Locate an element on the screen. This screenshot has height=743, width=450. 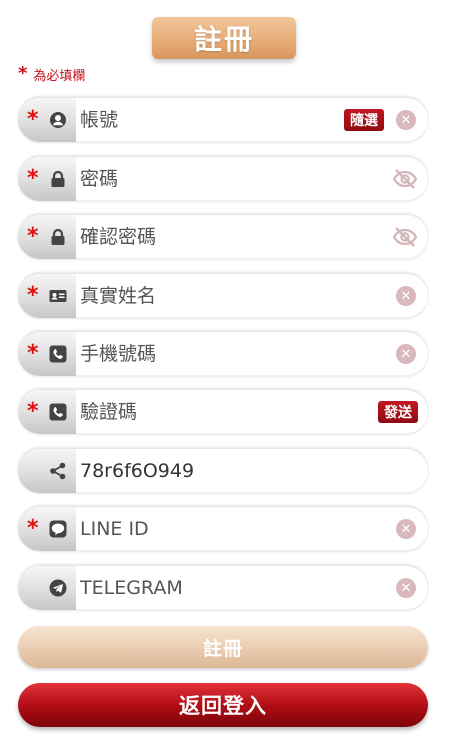
line-id-field: * ✕ is located at coordinates (223, 529).